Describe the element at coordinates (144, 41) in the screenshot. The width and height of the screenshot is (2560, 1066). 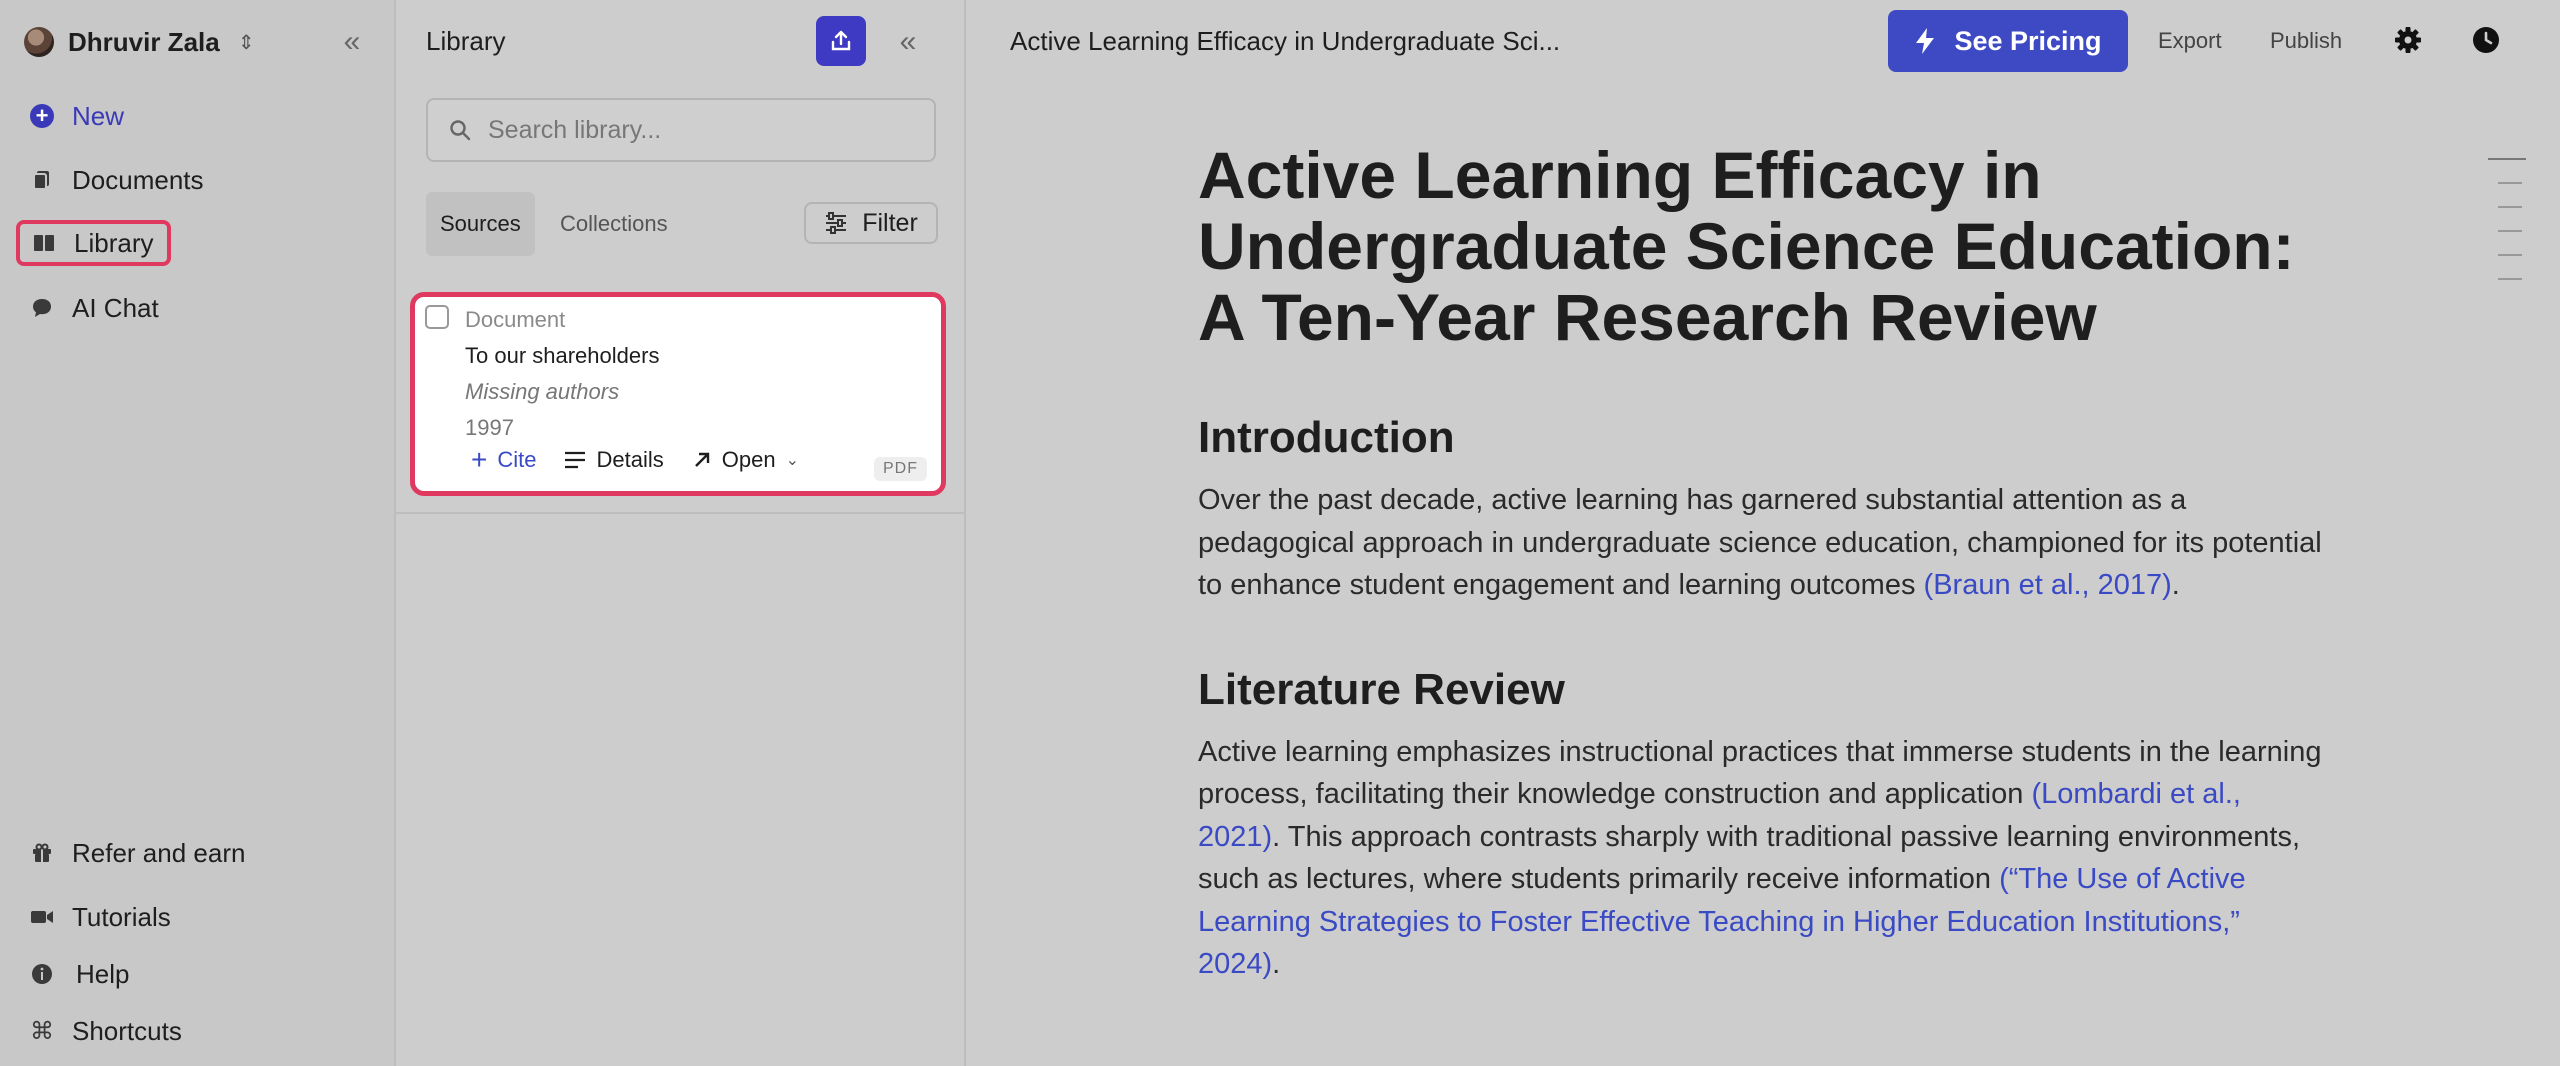
I see `user-name: Dhruvir Zala` at that location.